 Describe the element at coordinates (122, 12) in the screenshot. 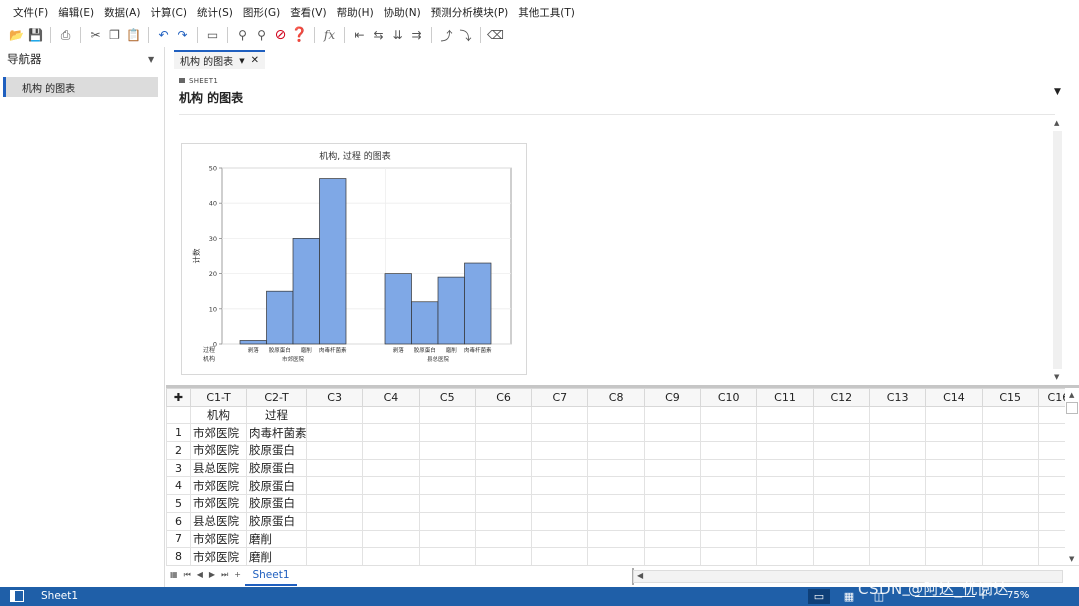

I see `menu-item: 数据(A)` at that location.